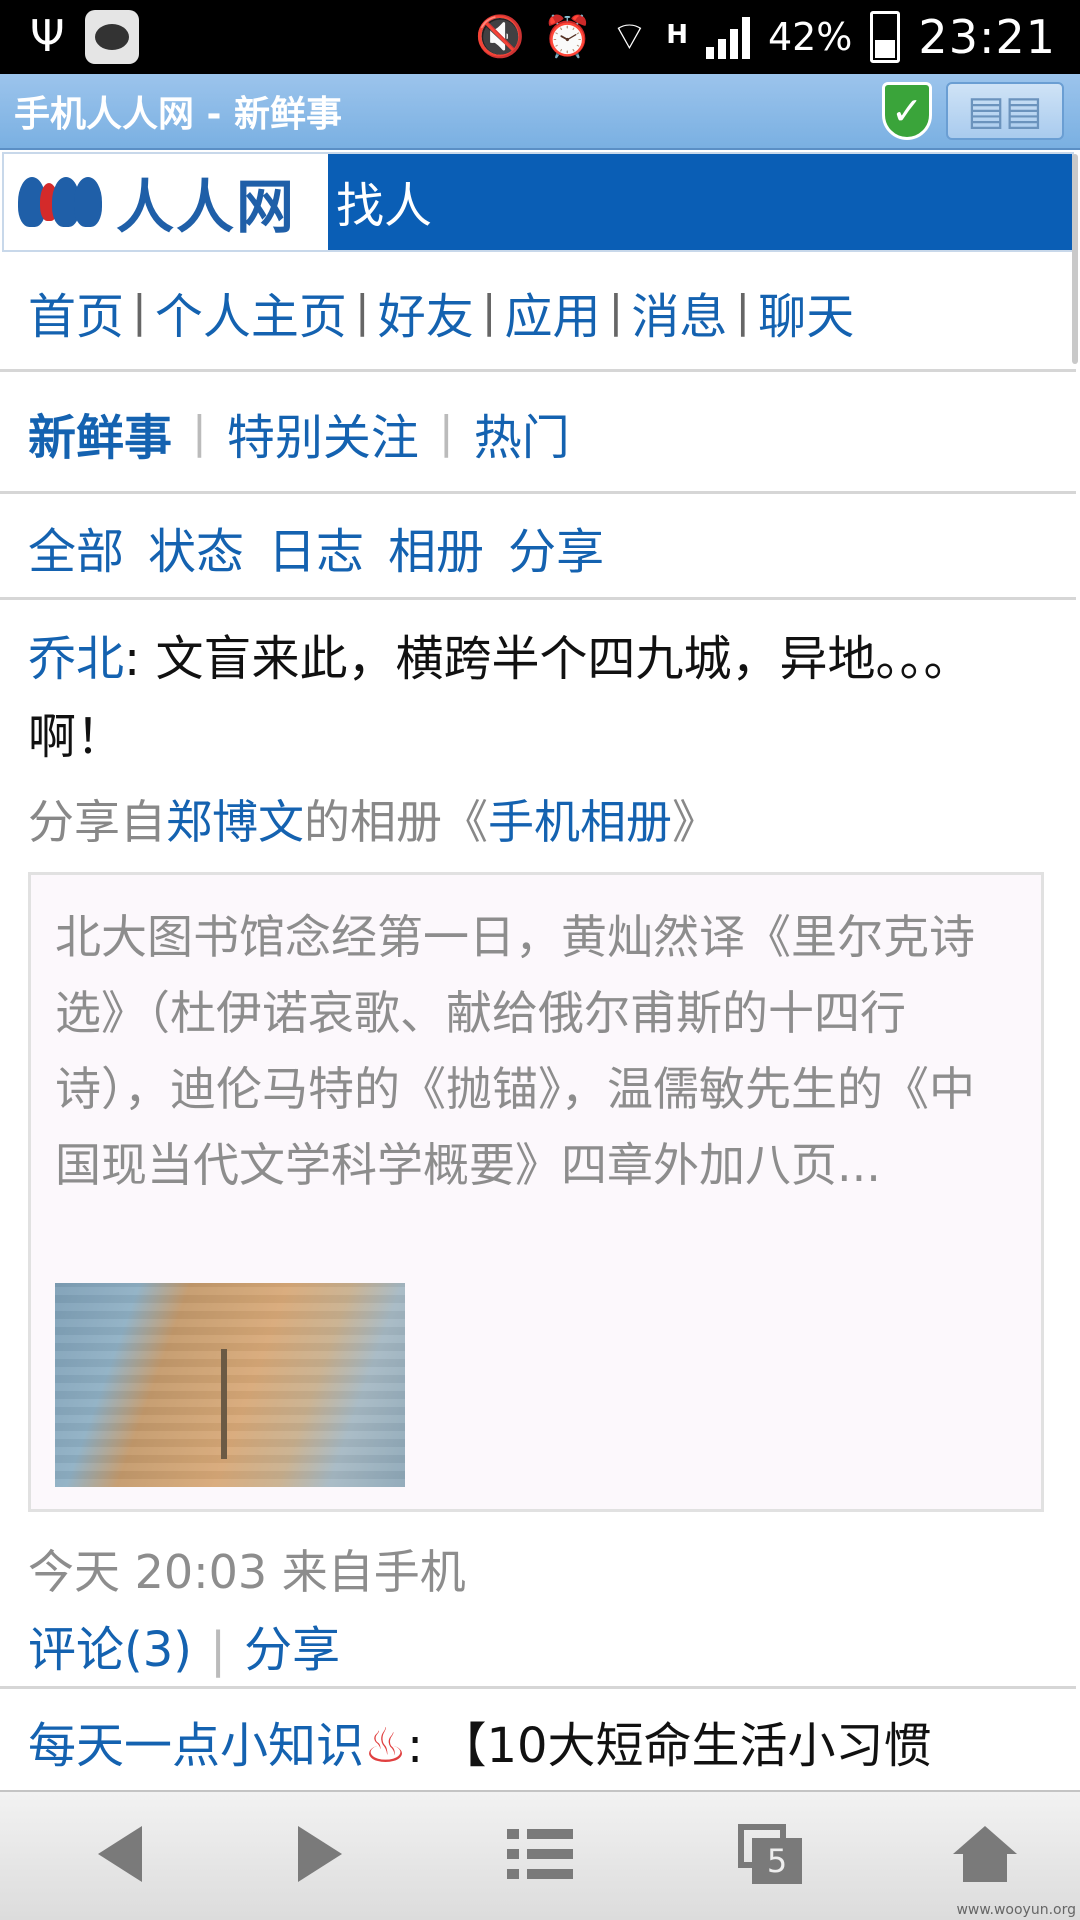 This screenshot has width=1080, height=1920. What do you see at coordinates (553, 312) in the screenshot?
I see `nav-apps: 应用` at bounding box center [553, 312].